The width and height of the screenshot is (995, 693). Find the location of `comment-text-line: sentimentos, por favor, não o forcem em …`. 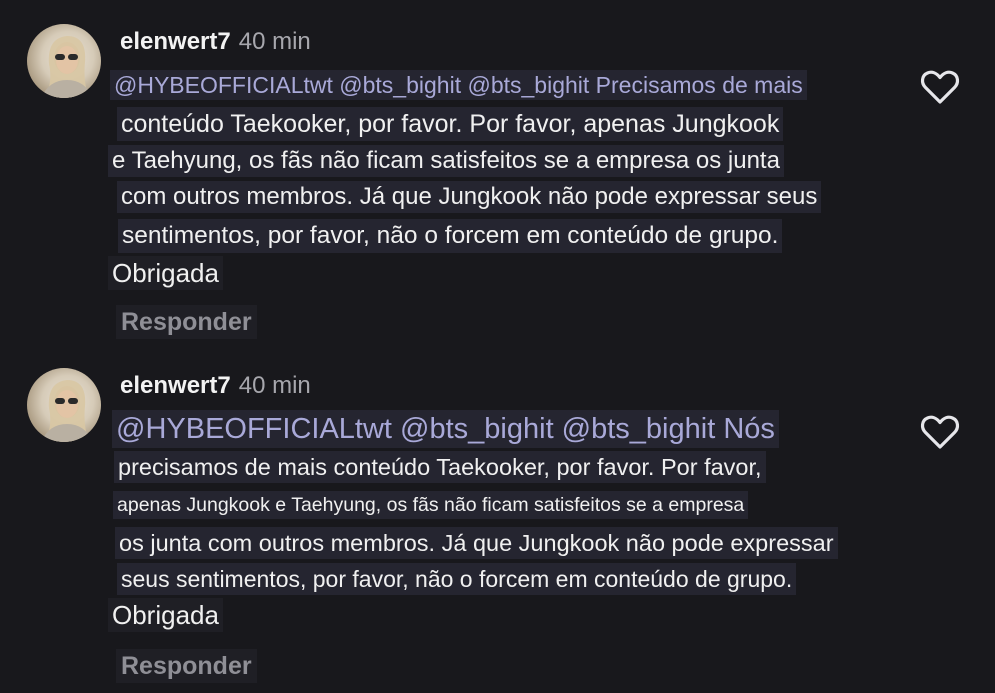

comment-text-line: sentimentos, por favor, não o forcem em … is located at coordinates (450, 236).